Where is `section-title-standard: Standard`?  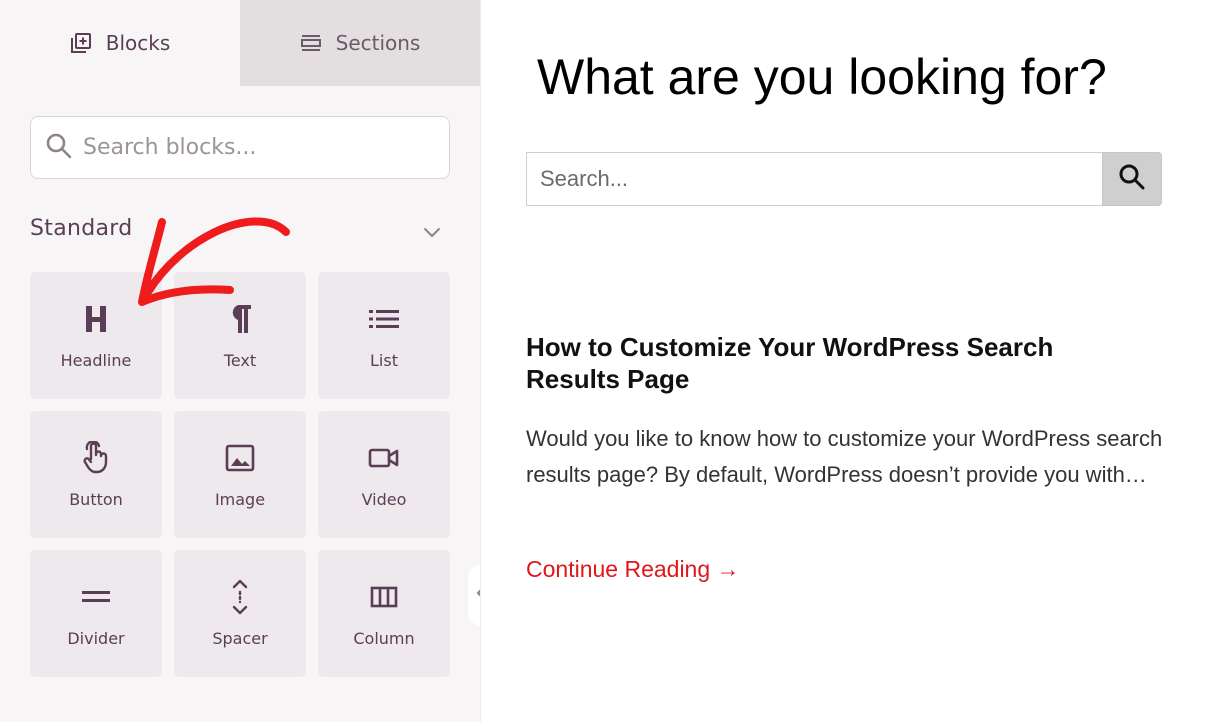 section-title-standard: Standard is located at coordinates (81, 228).